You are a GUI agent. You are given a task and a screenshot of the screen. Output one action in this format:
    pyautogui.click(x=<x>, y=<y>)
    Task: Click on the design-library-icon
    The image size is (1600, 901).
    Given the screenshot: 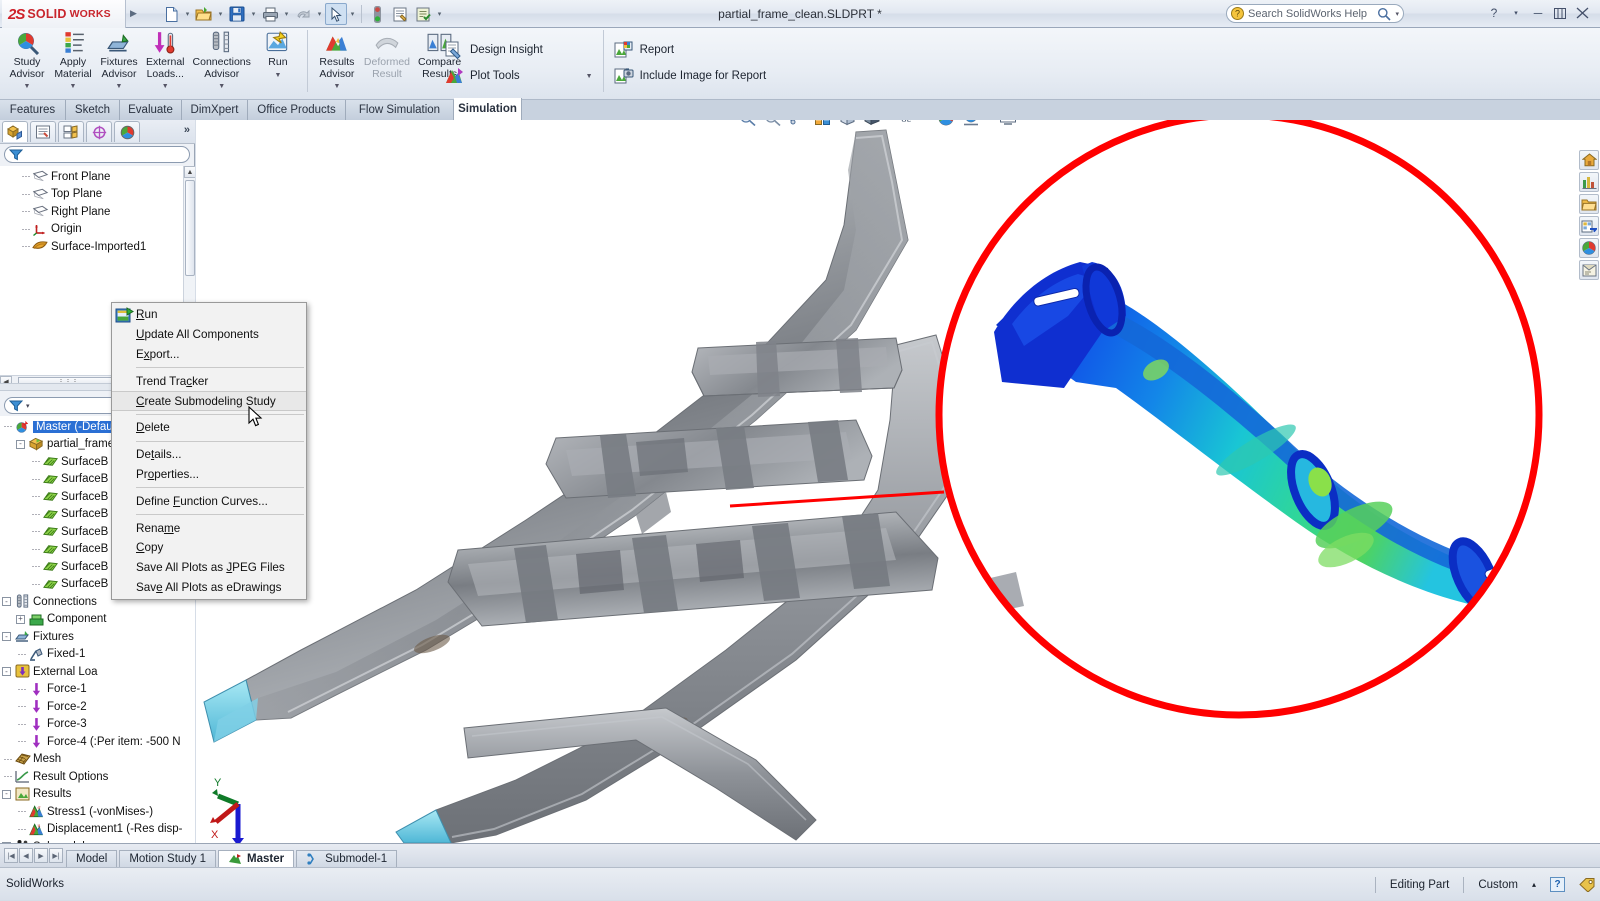 What is the action you would take?
    pyautogui.click(x=1589, y=182)
    